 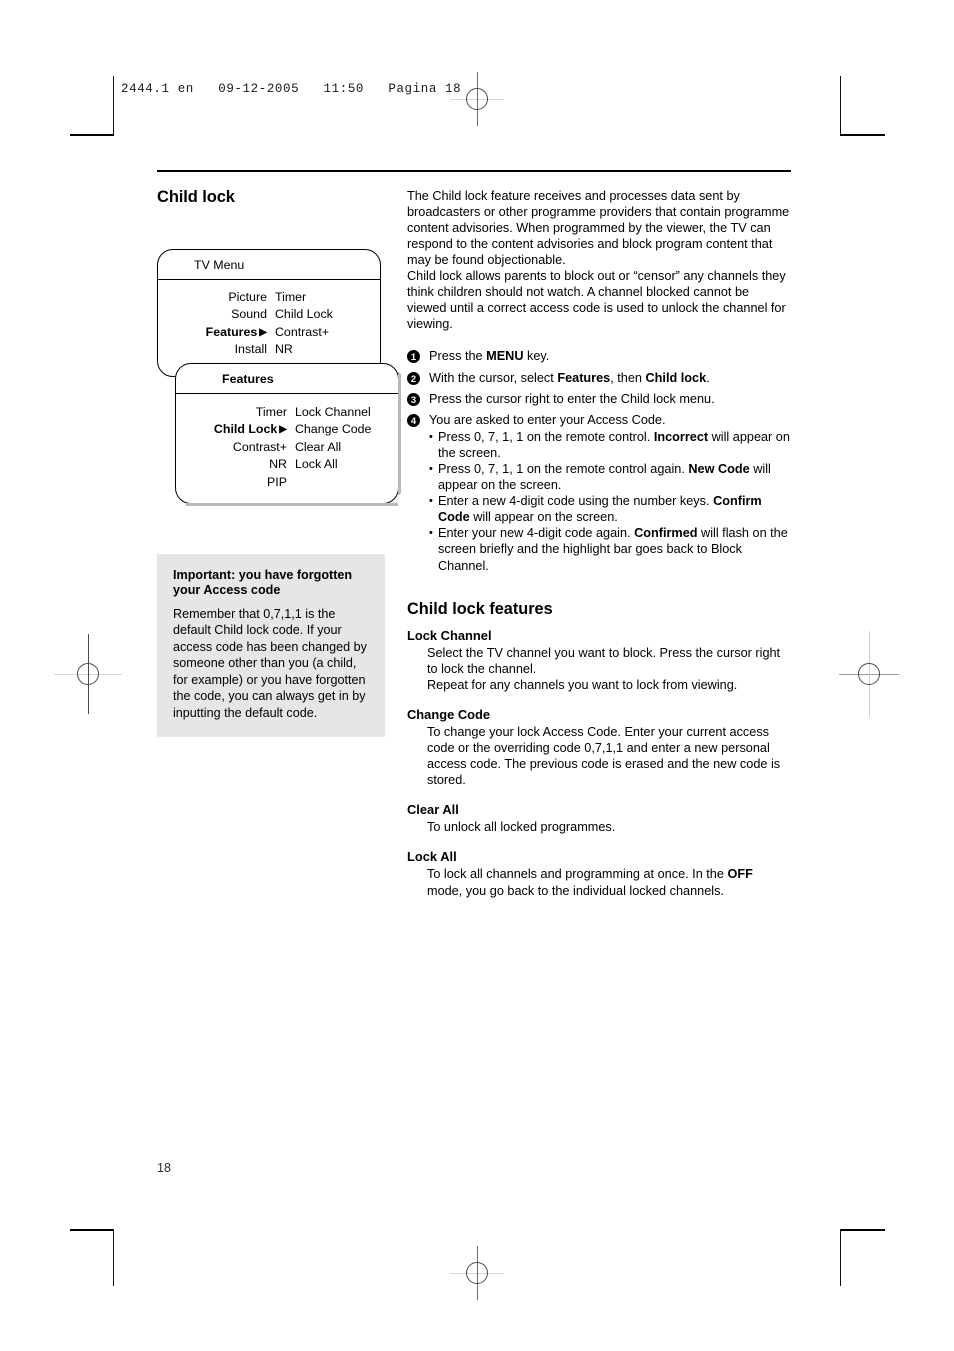 I want to click on child-lock-features-heading: Child lock features, so click(x=480, y=608).